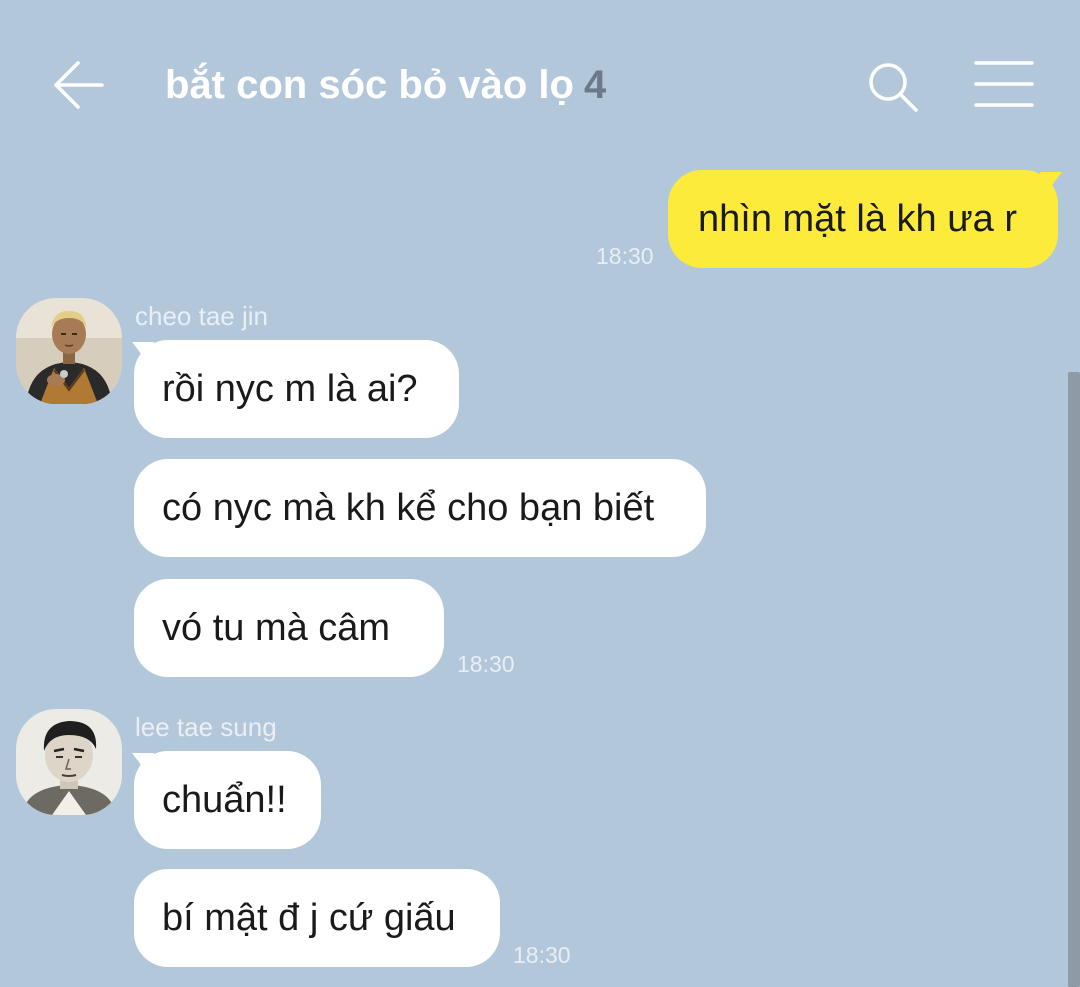 The image size is (1080, 987). I want to click on sender-name: lee tae sung, so click(206, 727).